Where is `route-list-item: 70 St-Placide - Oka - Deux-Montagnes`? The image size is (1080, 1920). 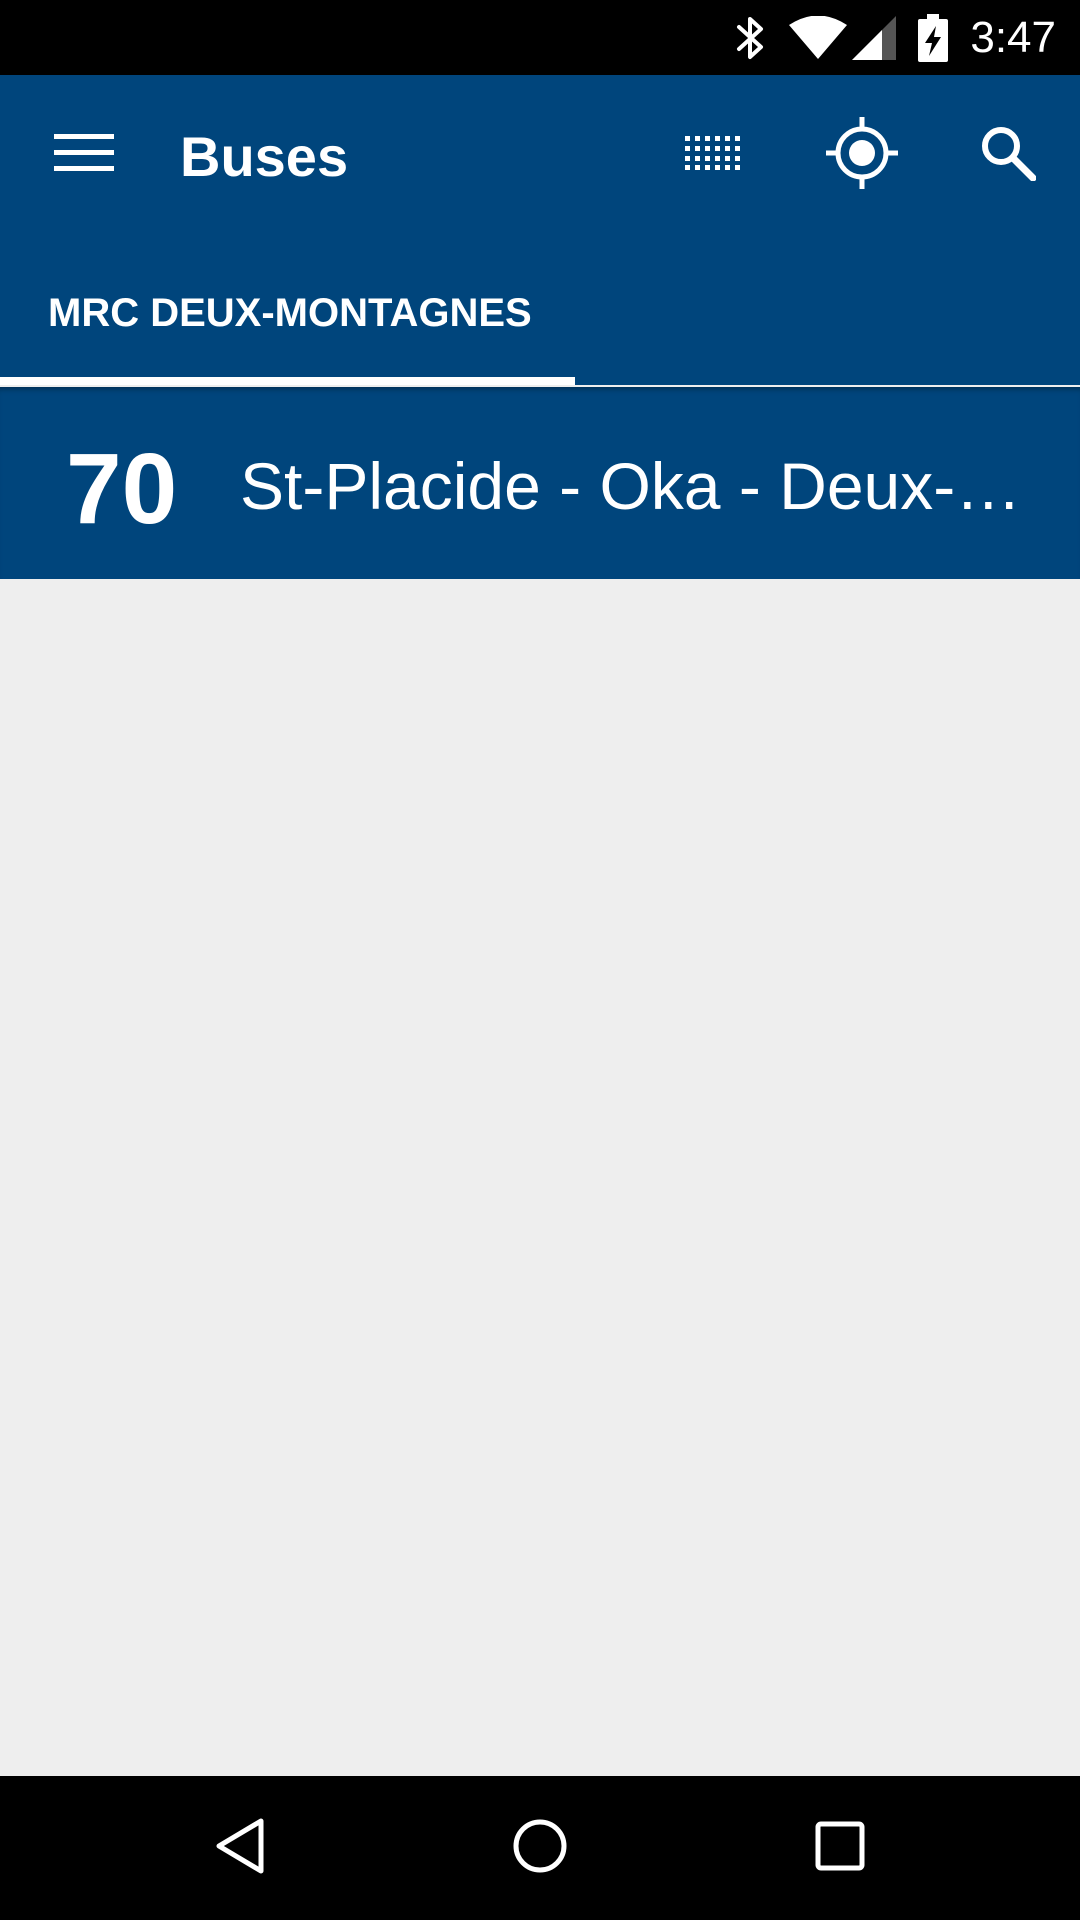 route-list-item: 70 St-Placide - Oka - Deux-Montagnes is located at coordinates (540, 483).